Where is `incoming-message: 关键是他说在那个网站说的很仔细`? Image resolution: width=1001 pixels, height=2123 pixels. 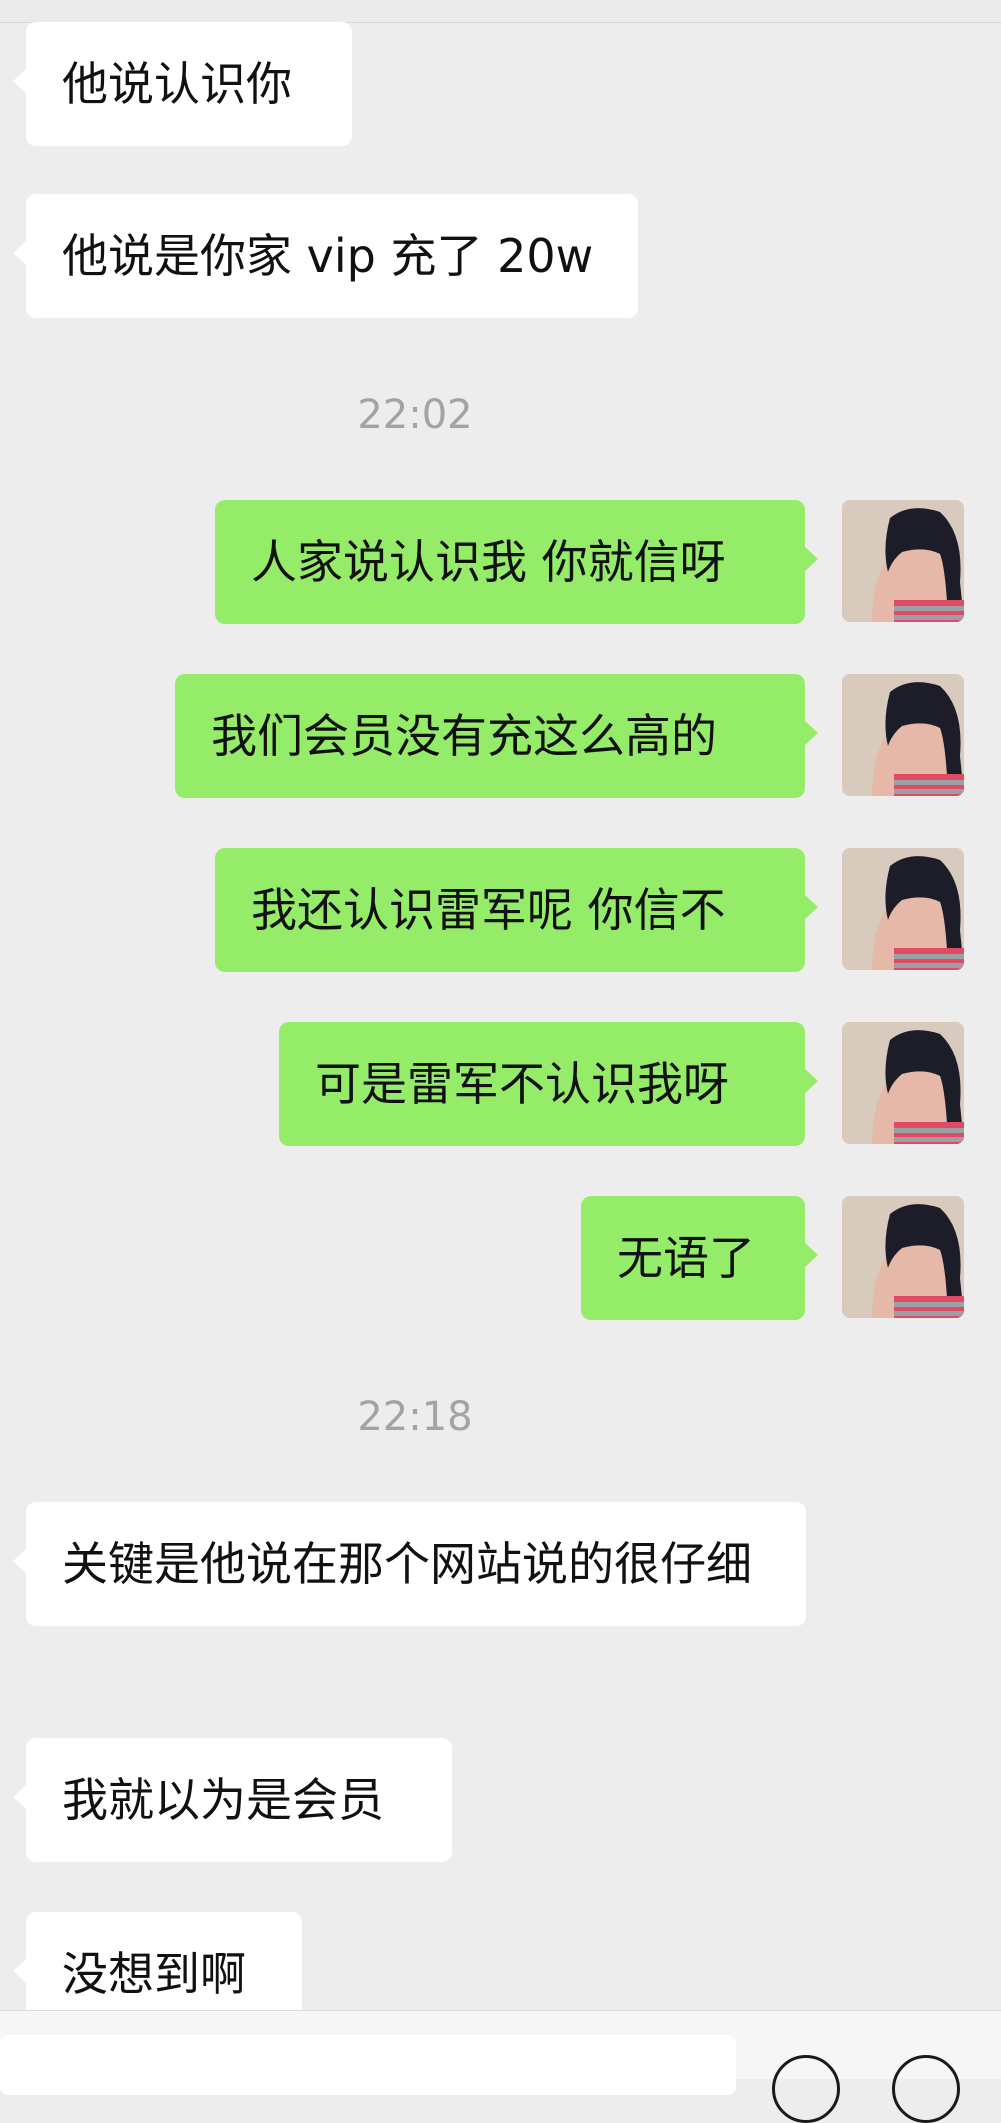
incoming-message: 关键是他说在那个网站说的很仔细 is located at coordinates (409, 1564).